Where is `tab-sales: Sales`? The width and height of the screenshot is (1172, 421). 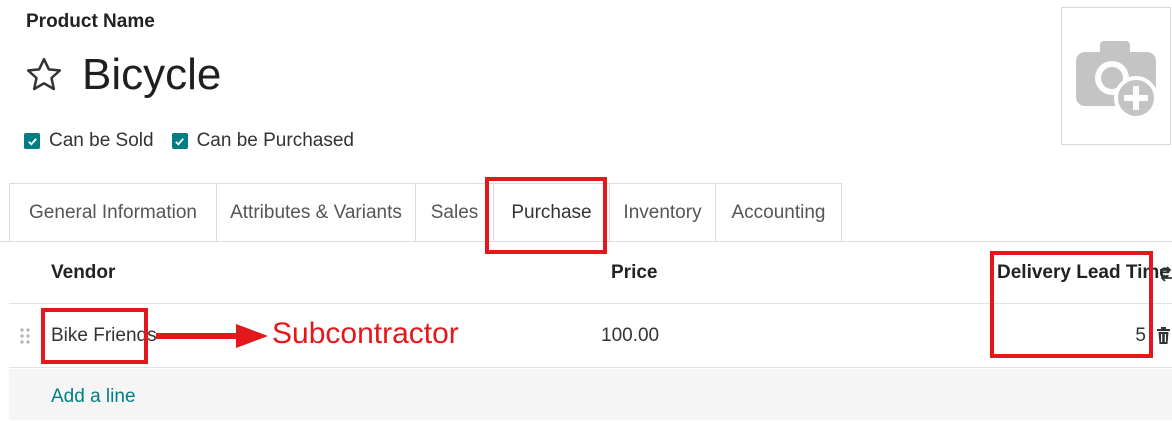
tab-sales: Sales is located at coordinates (454, 212).